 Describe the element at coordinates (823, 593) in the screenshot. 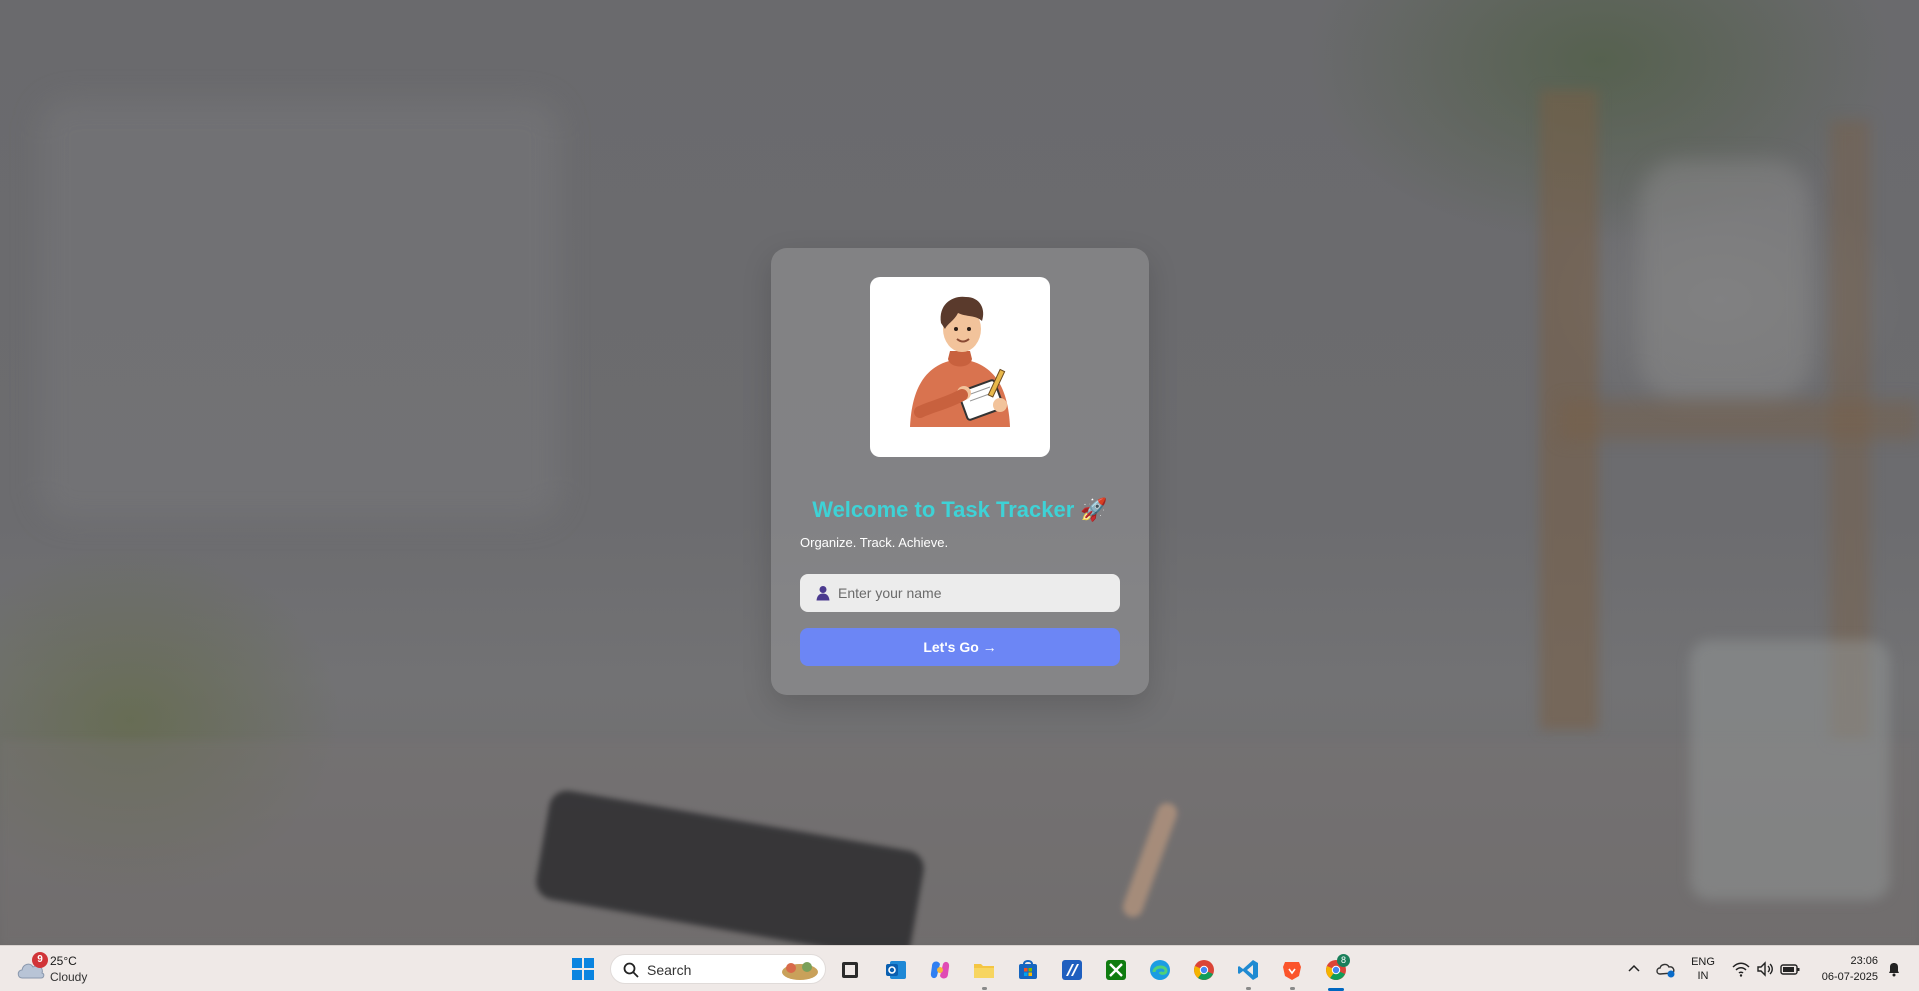

I see `user-icon` at that location.